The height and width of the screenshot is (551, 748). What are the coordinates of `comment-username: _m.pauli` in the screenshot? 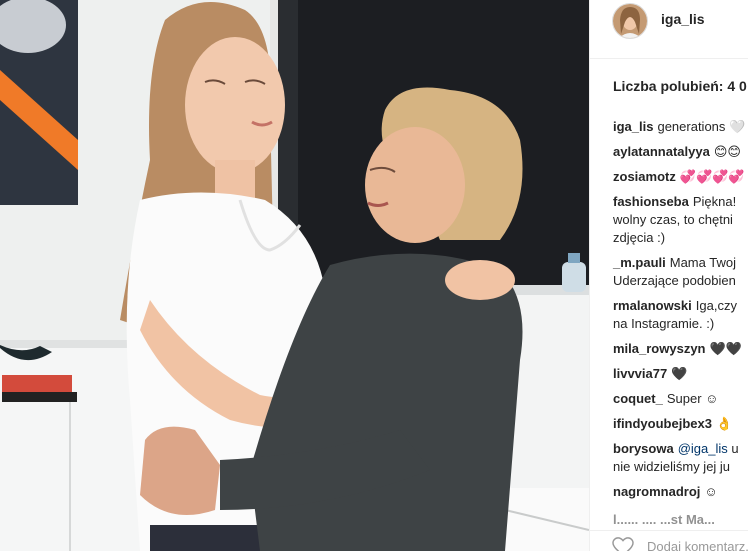 It's located at (639, 262).